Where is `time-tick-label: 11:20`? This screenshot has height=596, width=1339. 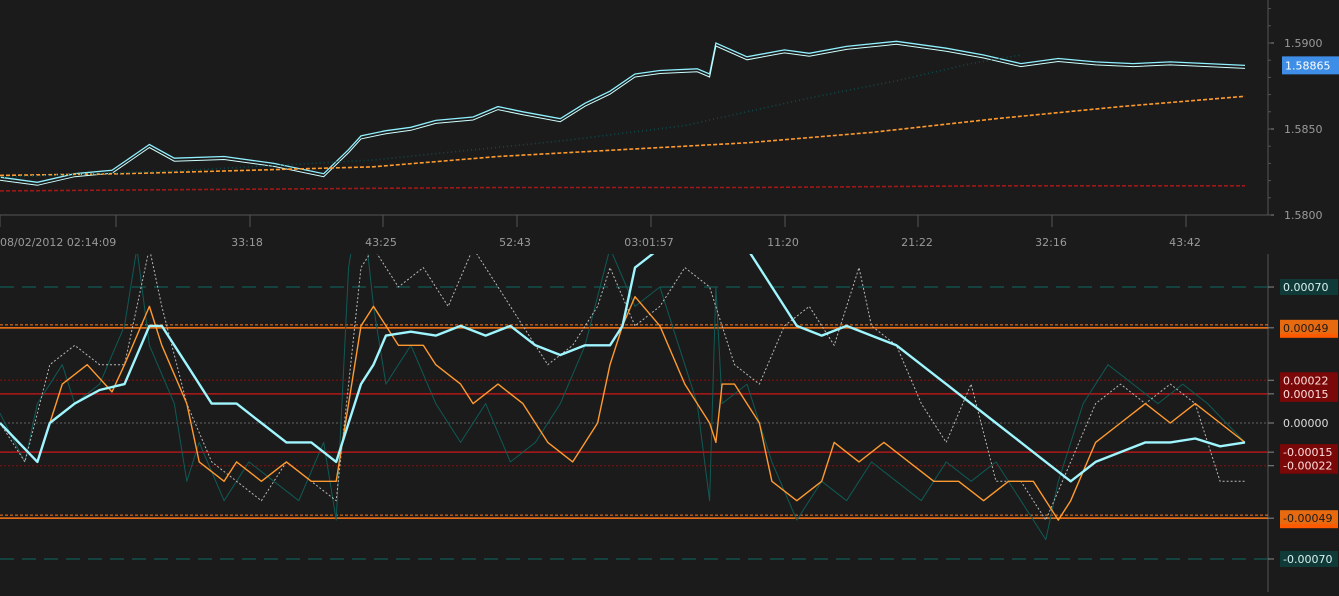
time-tick-label: 11:20 is located at coordinates (783, 242).